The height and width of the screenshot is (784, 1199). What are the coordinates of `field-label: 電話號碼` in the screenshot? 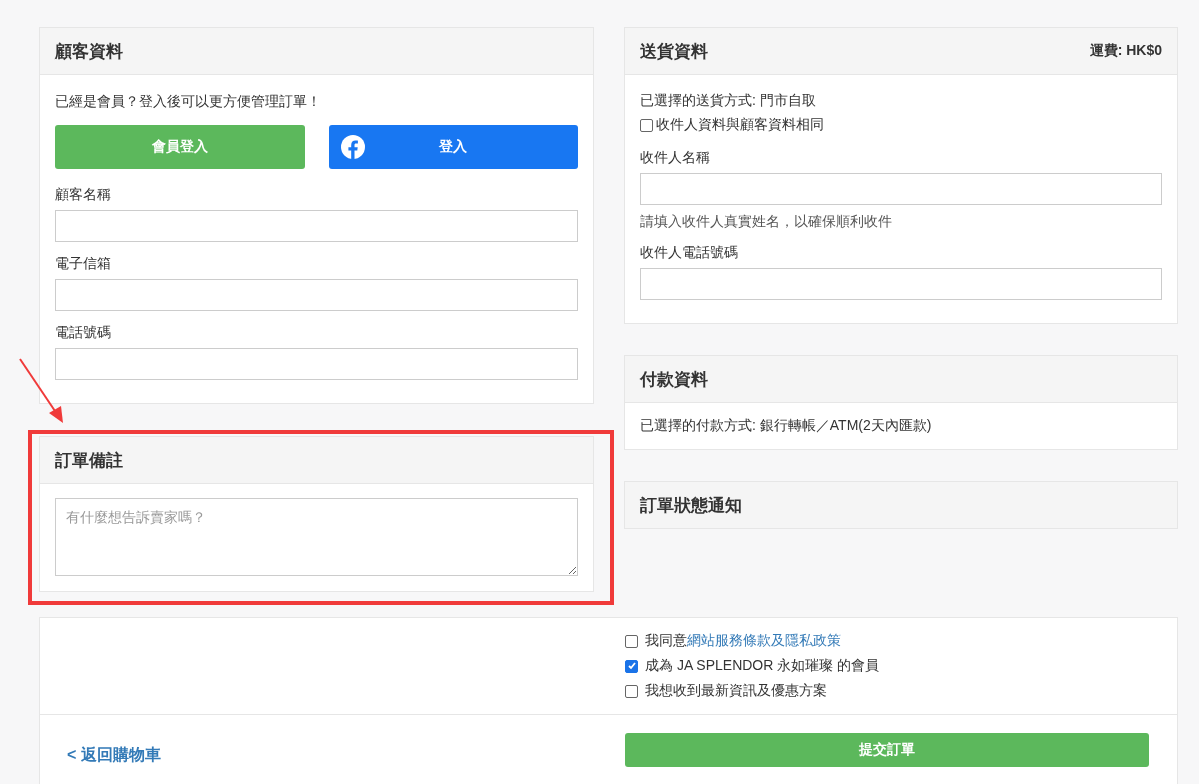 It's located at (83, 333).